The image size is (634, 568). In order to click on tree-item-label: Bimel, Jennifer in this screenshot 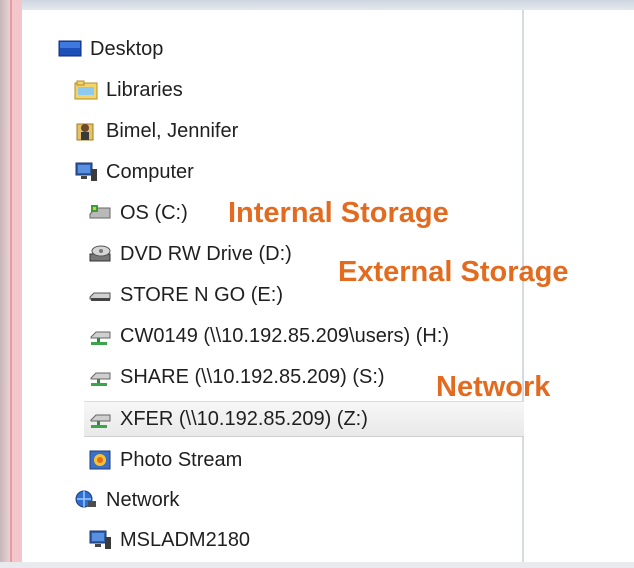, I will do `click(172, 130)`.